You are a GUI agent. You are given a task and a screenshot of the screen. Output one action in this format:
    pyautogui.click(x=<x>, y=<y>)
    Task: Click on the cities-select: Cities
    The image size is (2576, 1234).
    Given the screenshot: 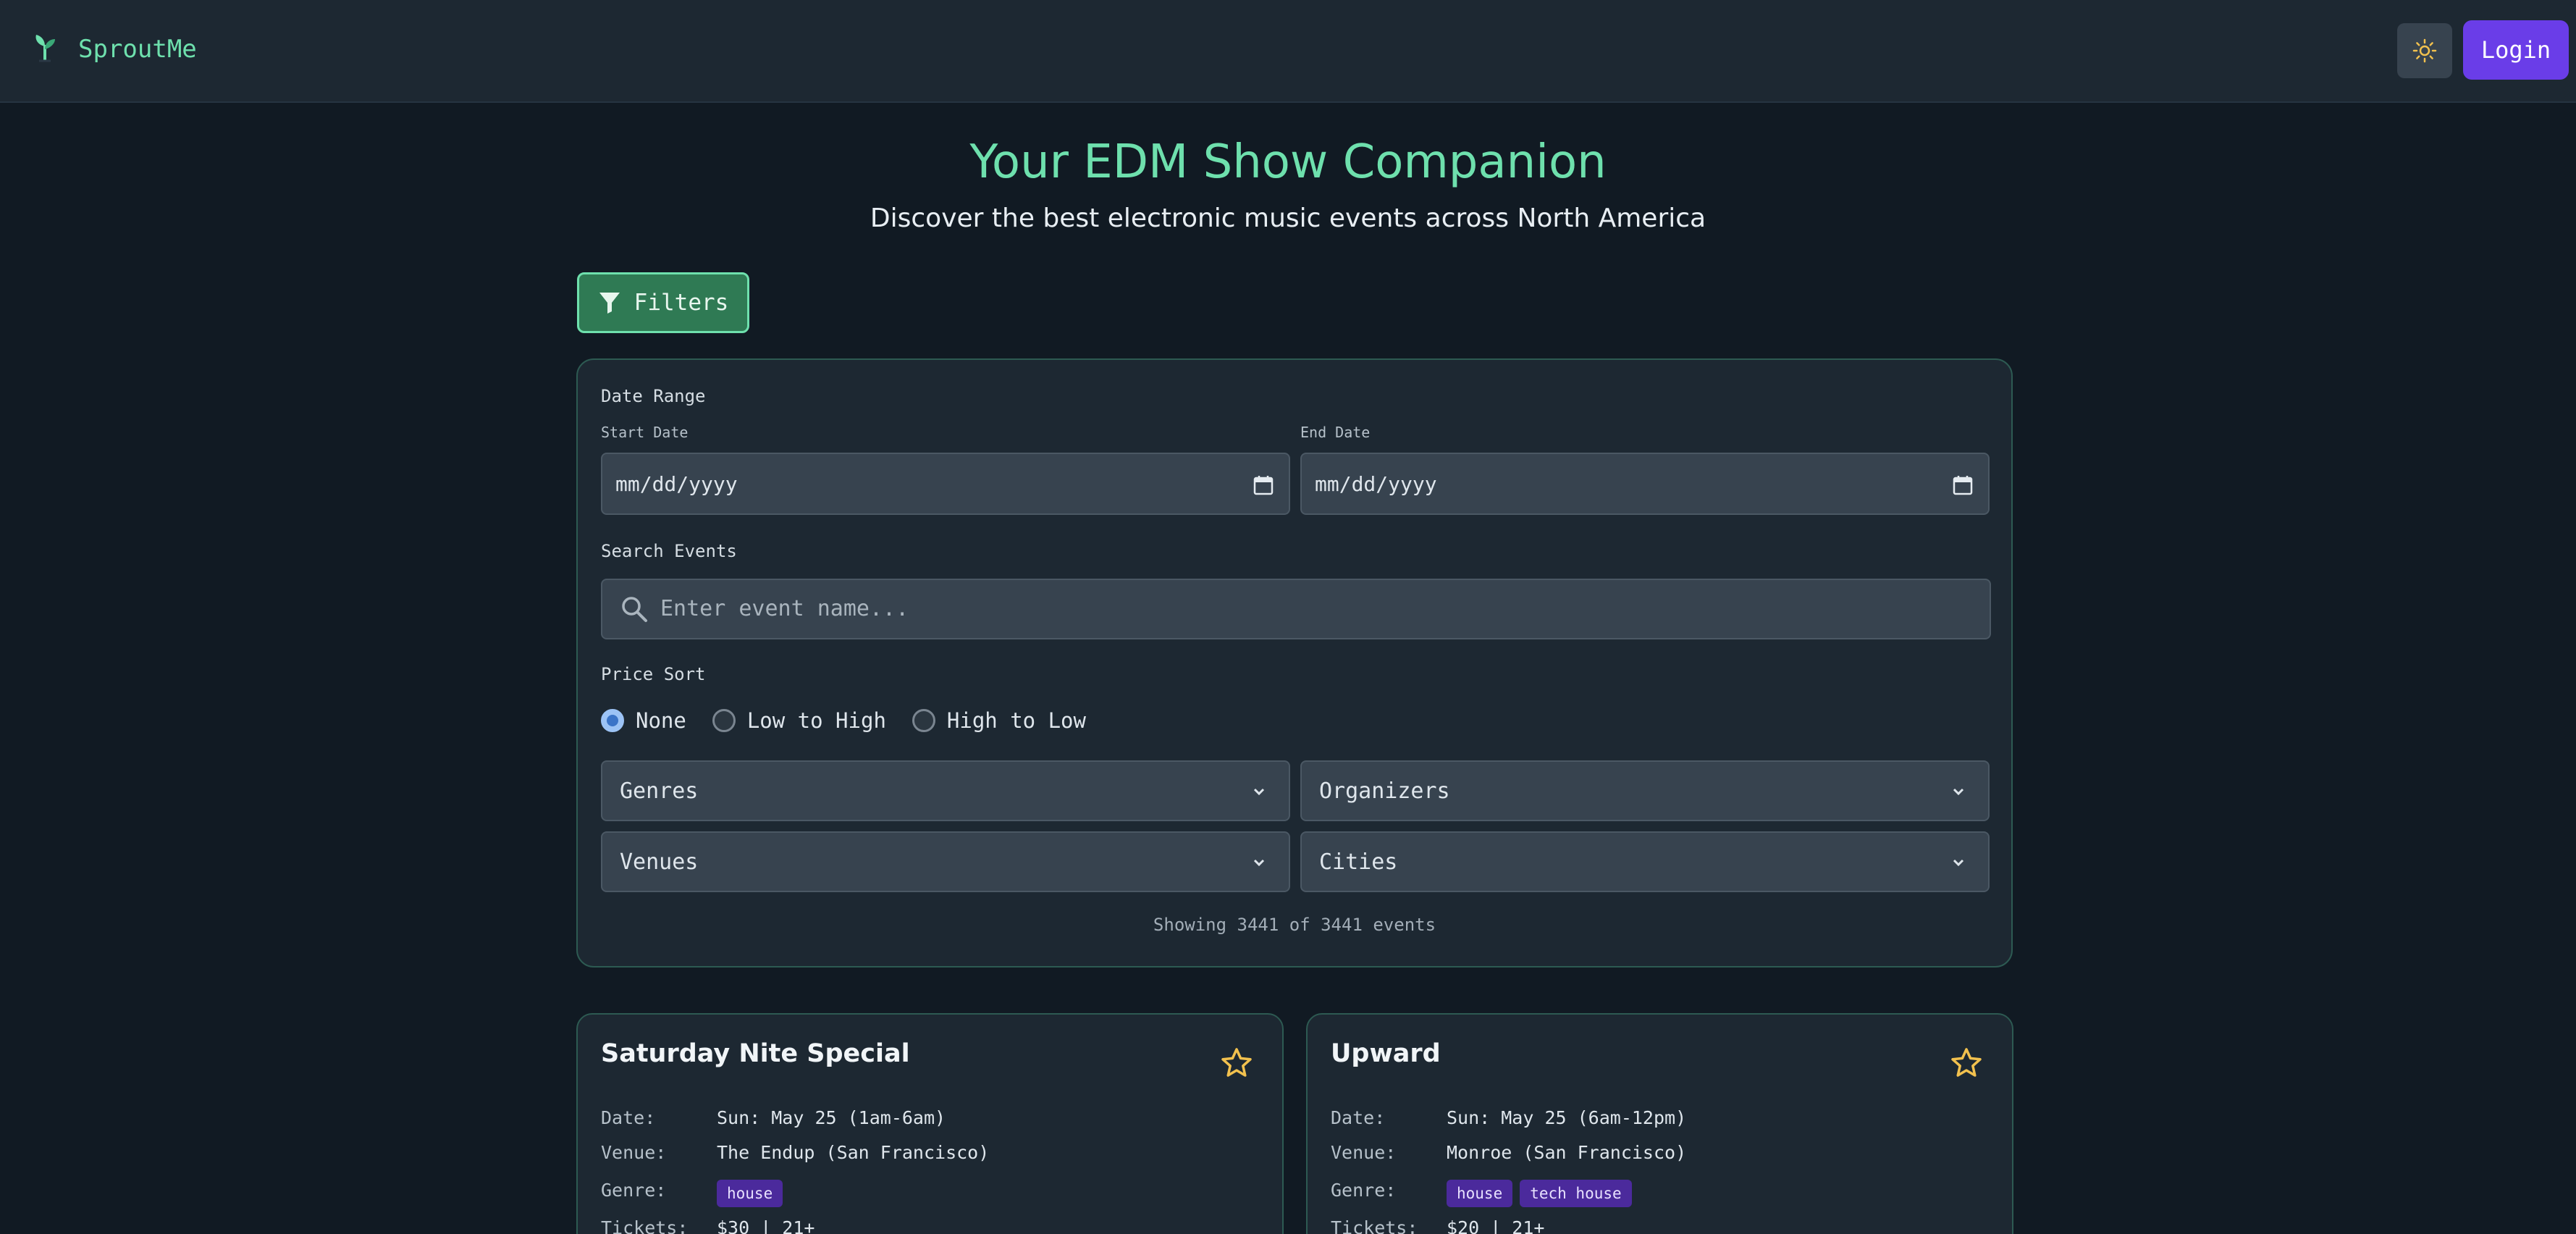 What is the action you would take?
    pyautogui.click(x=1645, y=861)
    